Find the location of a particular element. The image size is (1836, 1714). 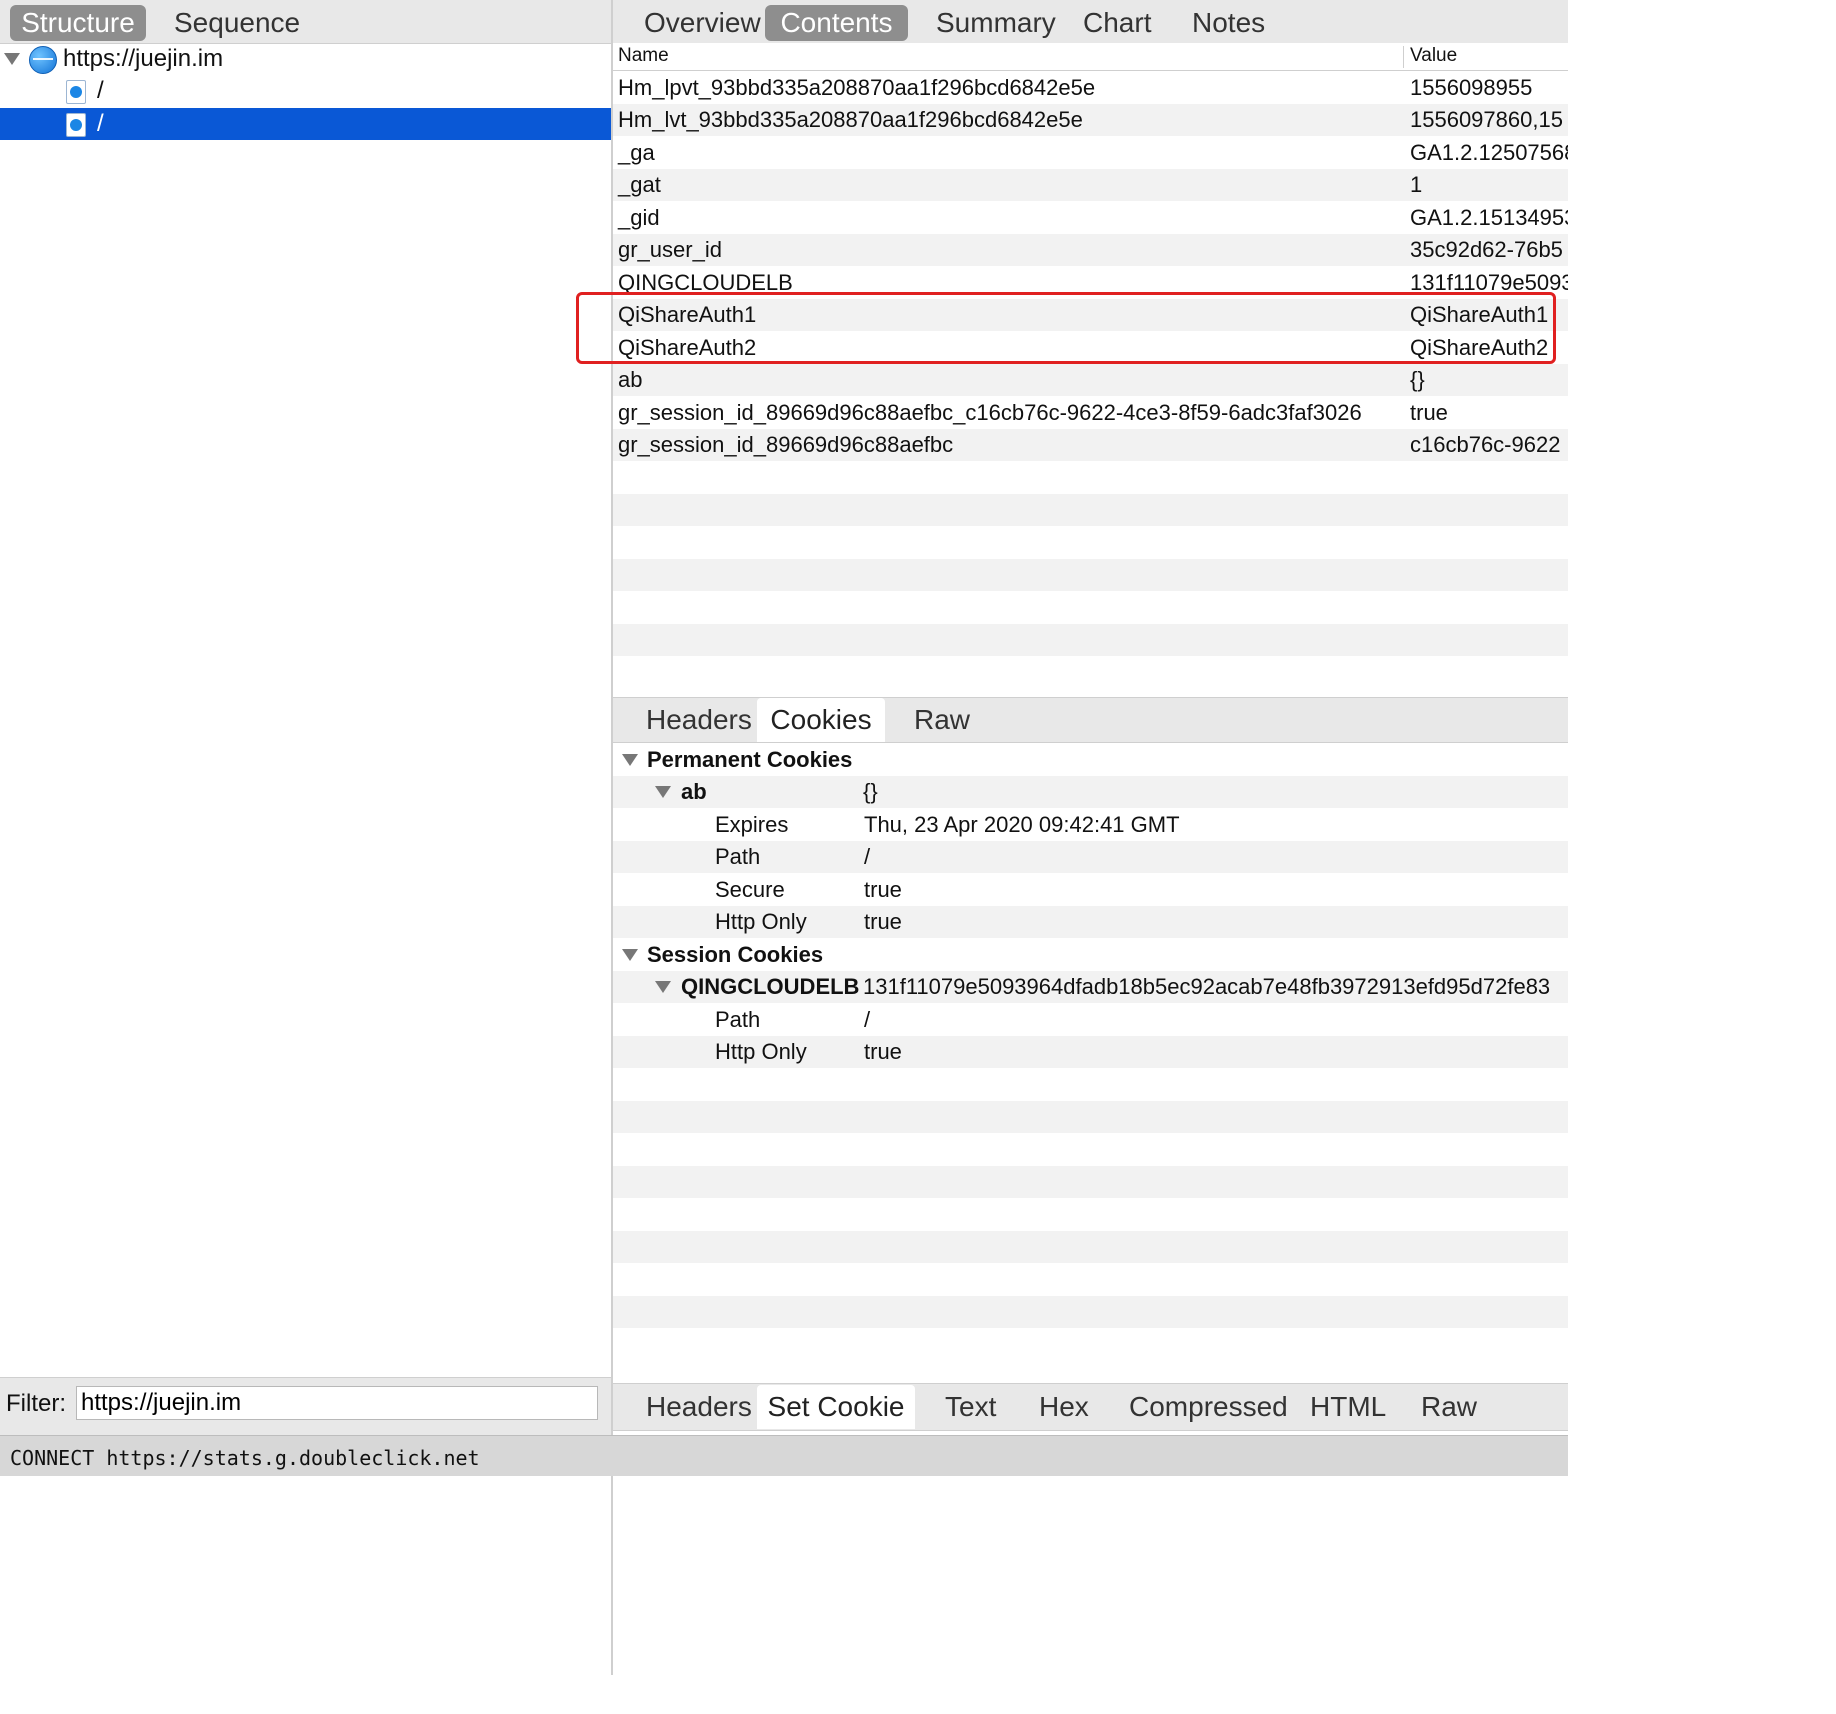

right-tab-bar: Overview Contents Summary Chart Notes is located at coordinates (1090, 22).